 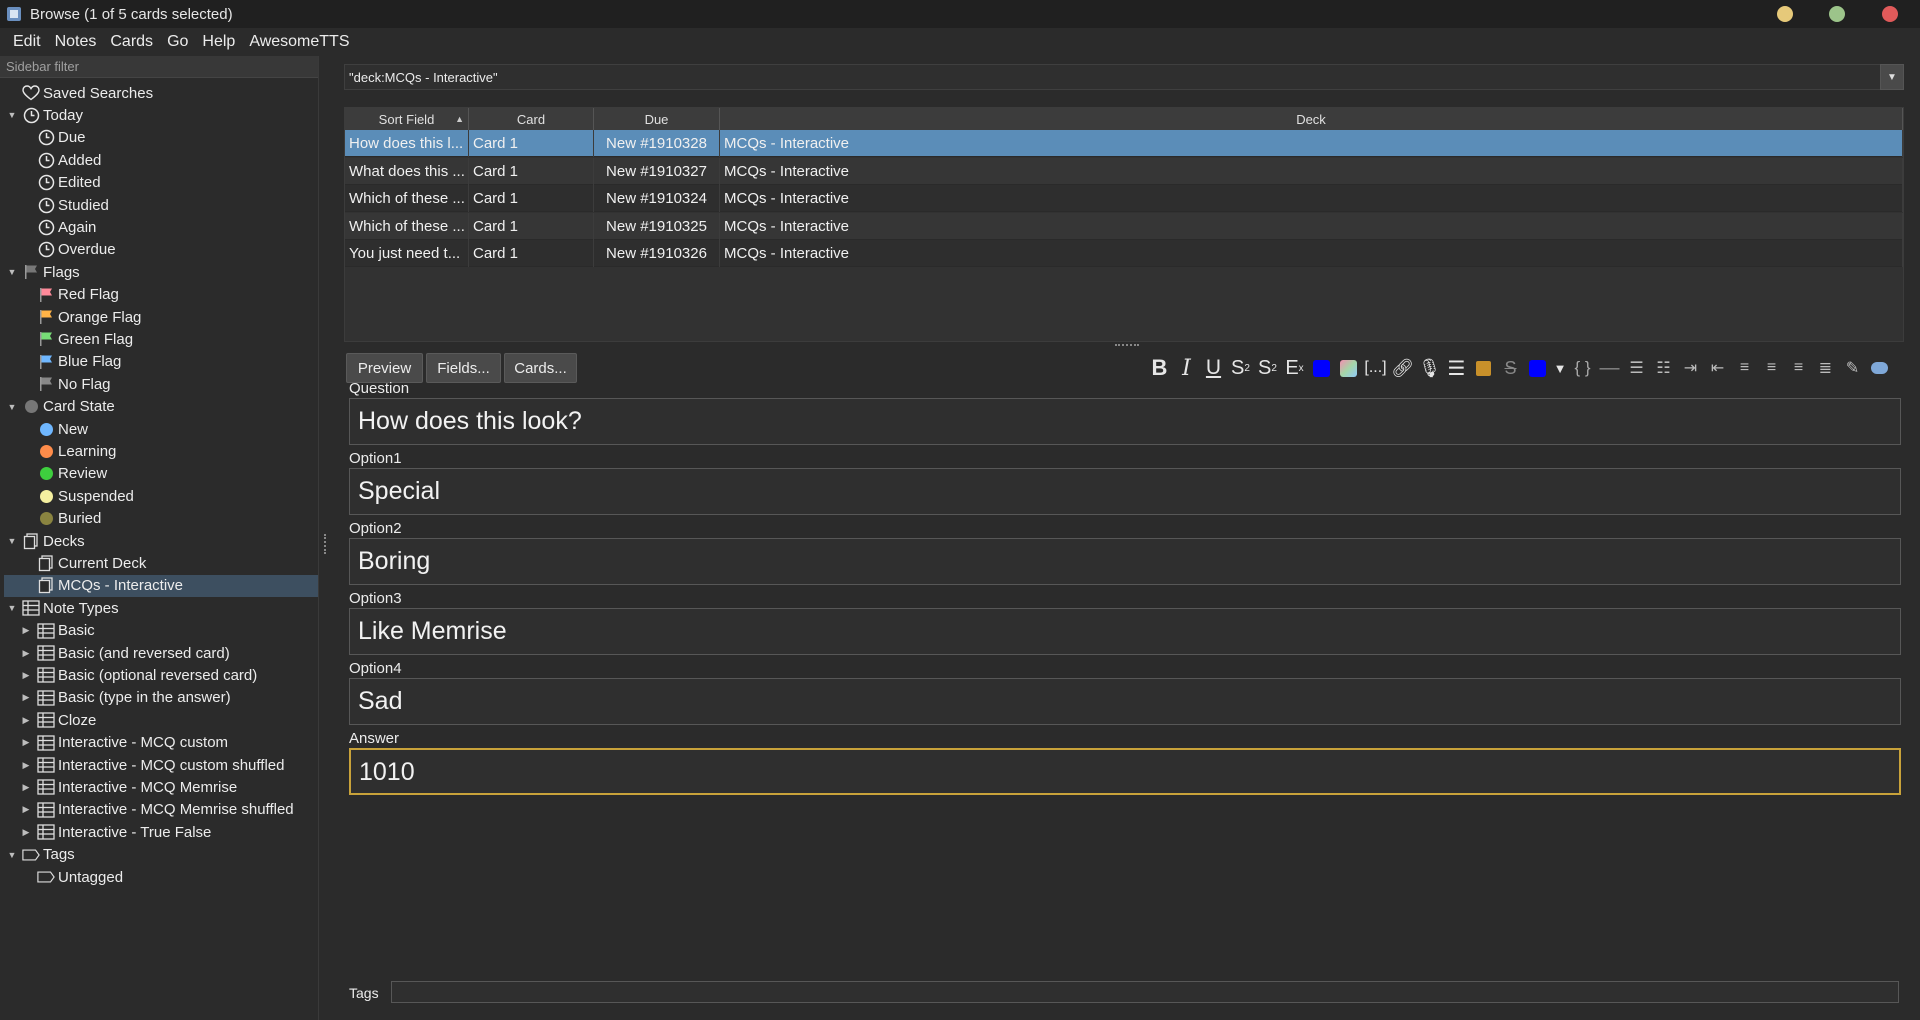 What do you see at coordinates (1125, 631) in the screenshot?
I see `field-input-option3: Like Memrise` at bounding box center [1125, 631].